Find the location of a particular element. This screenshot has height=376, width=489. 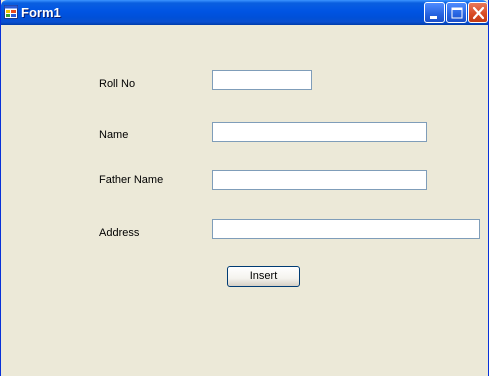

name-label: Name is located at coordinates (114, 135).